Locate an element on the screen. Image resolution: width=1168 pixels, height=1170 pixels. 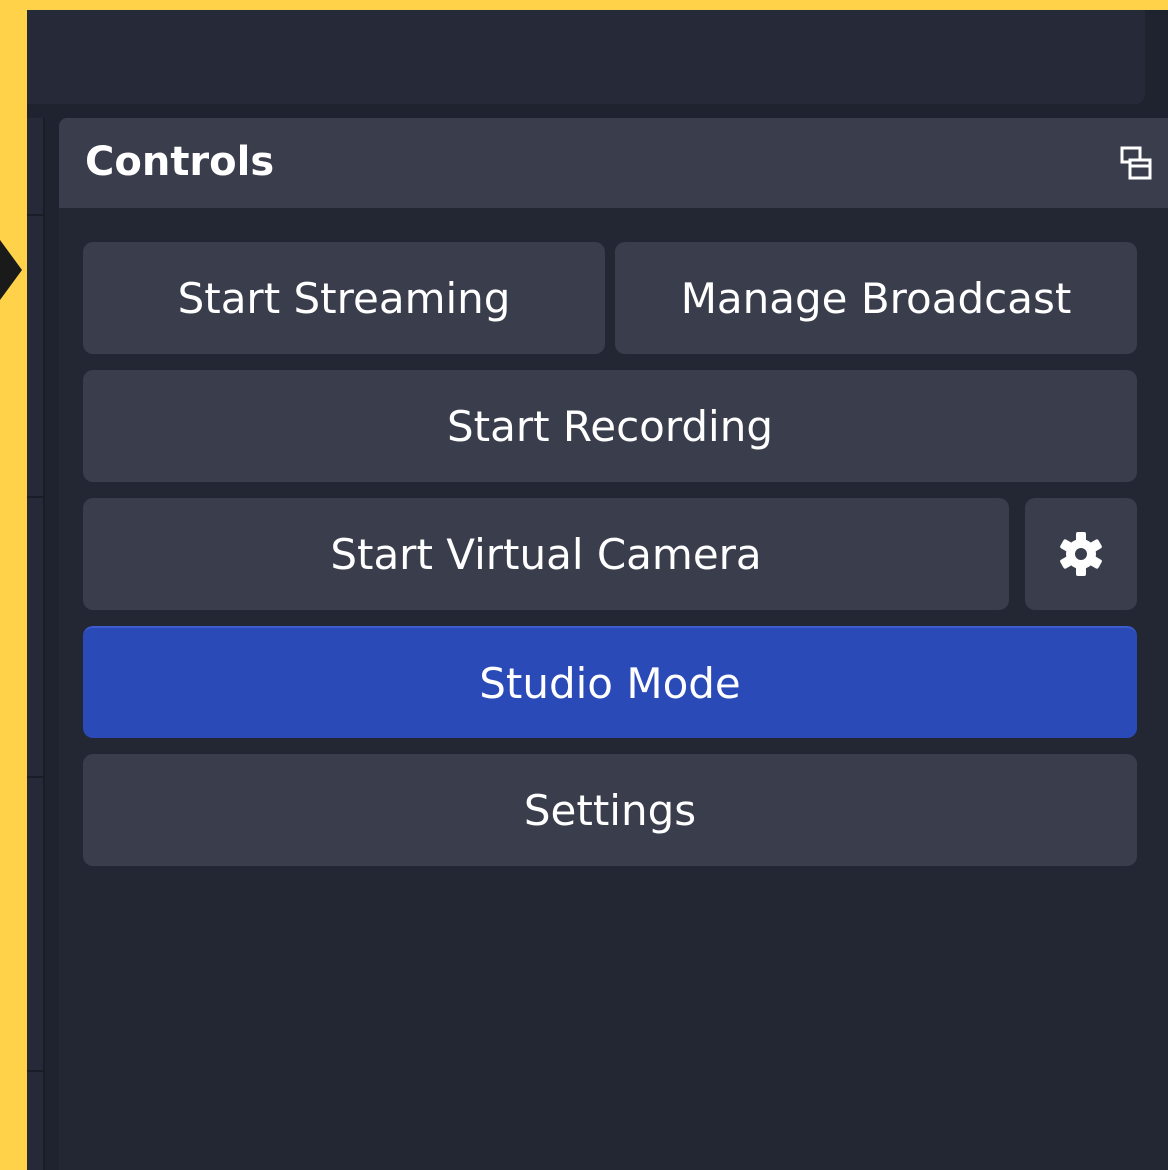
start-recording-button: Start Recording is located at coordinates (610, 426).